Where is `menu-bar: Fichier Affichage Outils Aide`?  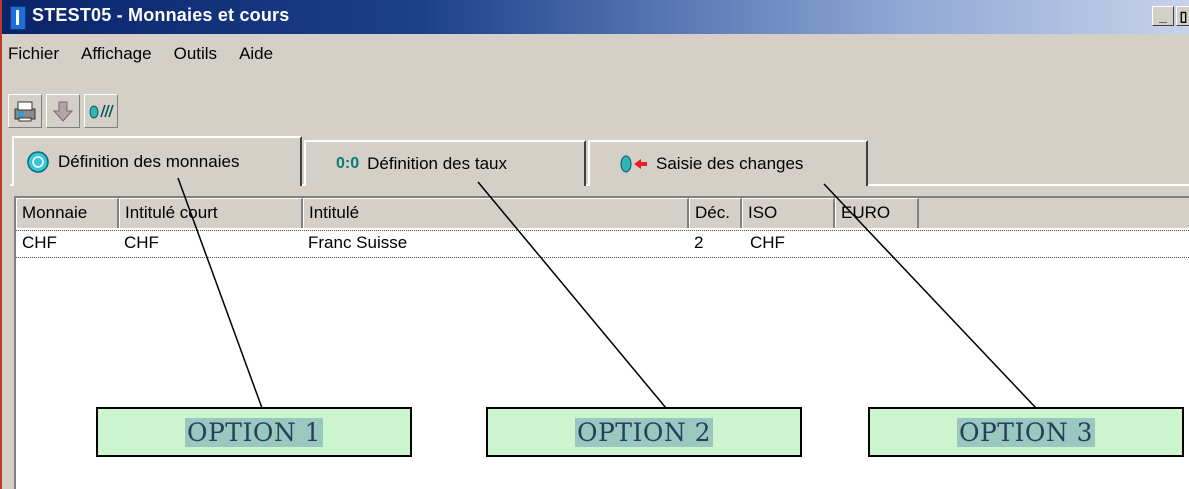 menu-bar: Fichier Affichage Outils Aide is located at coordinates (140, 57).